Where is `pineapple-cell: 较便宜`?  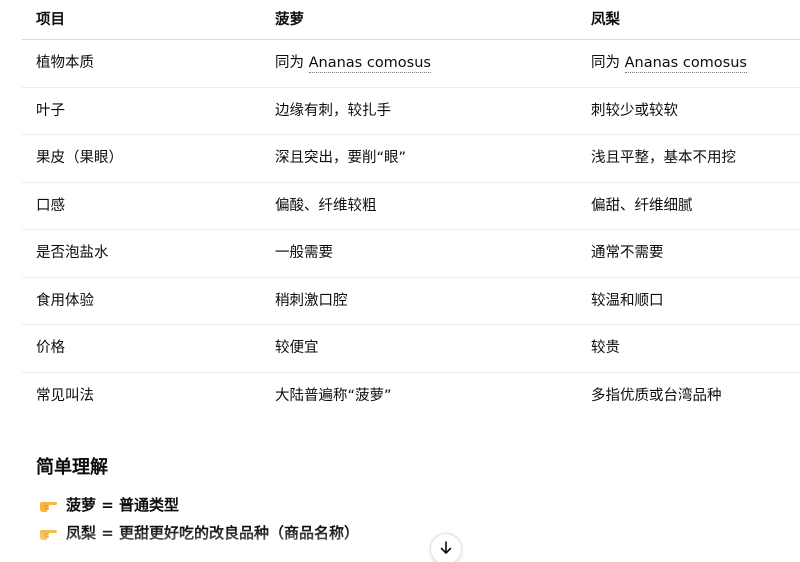
pineapple-cell: 较便宜 is located at coordinates (297, 348).